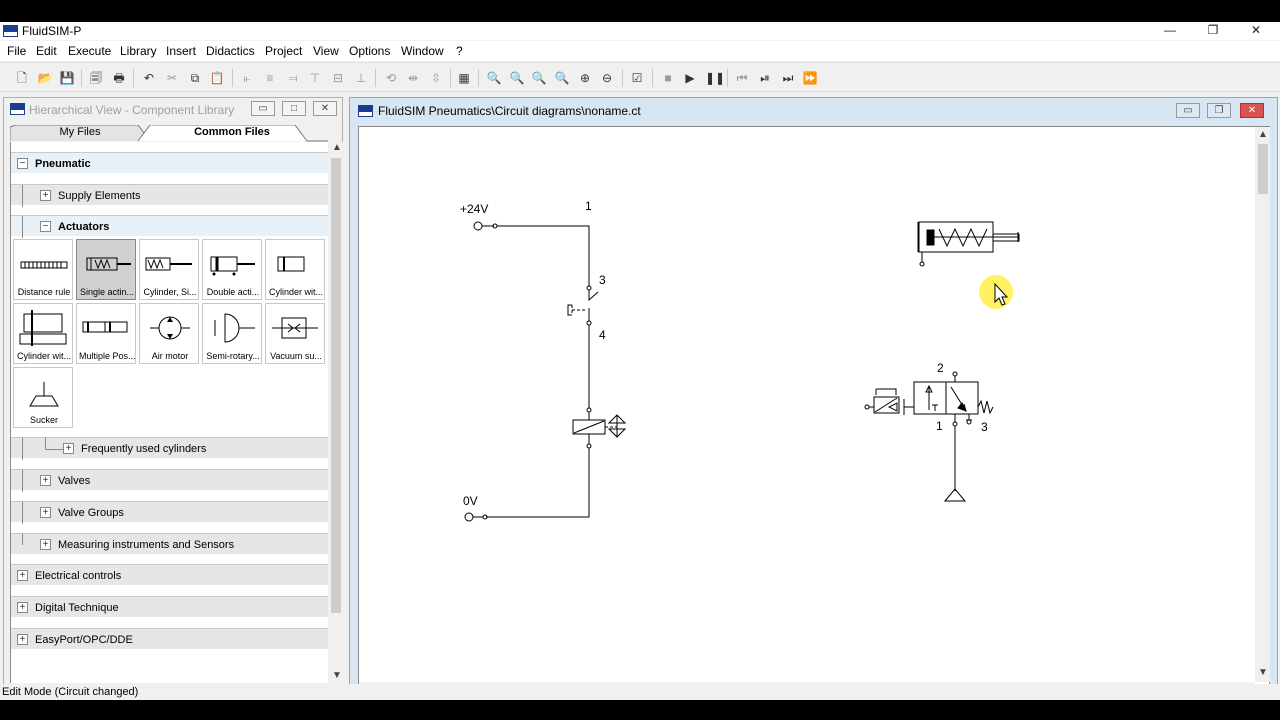 This screenshot has width=1280, height=720. What do you see at coordinates (338, 78) in the screenshot?
I see `align-middle-icon: ⊟` at bounding box center [338, 78].